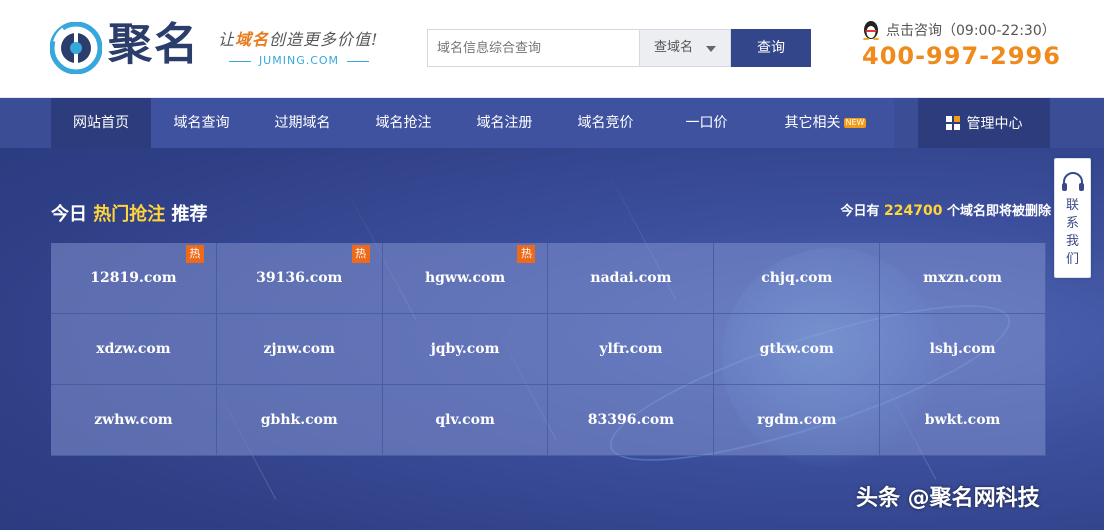 The image size is (1104, 530). What do you see at coordinates (711, 49) in the screenshot?
I see `chevron-down-icon` at bounding box center [711, 49].